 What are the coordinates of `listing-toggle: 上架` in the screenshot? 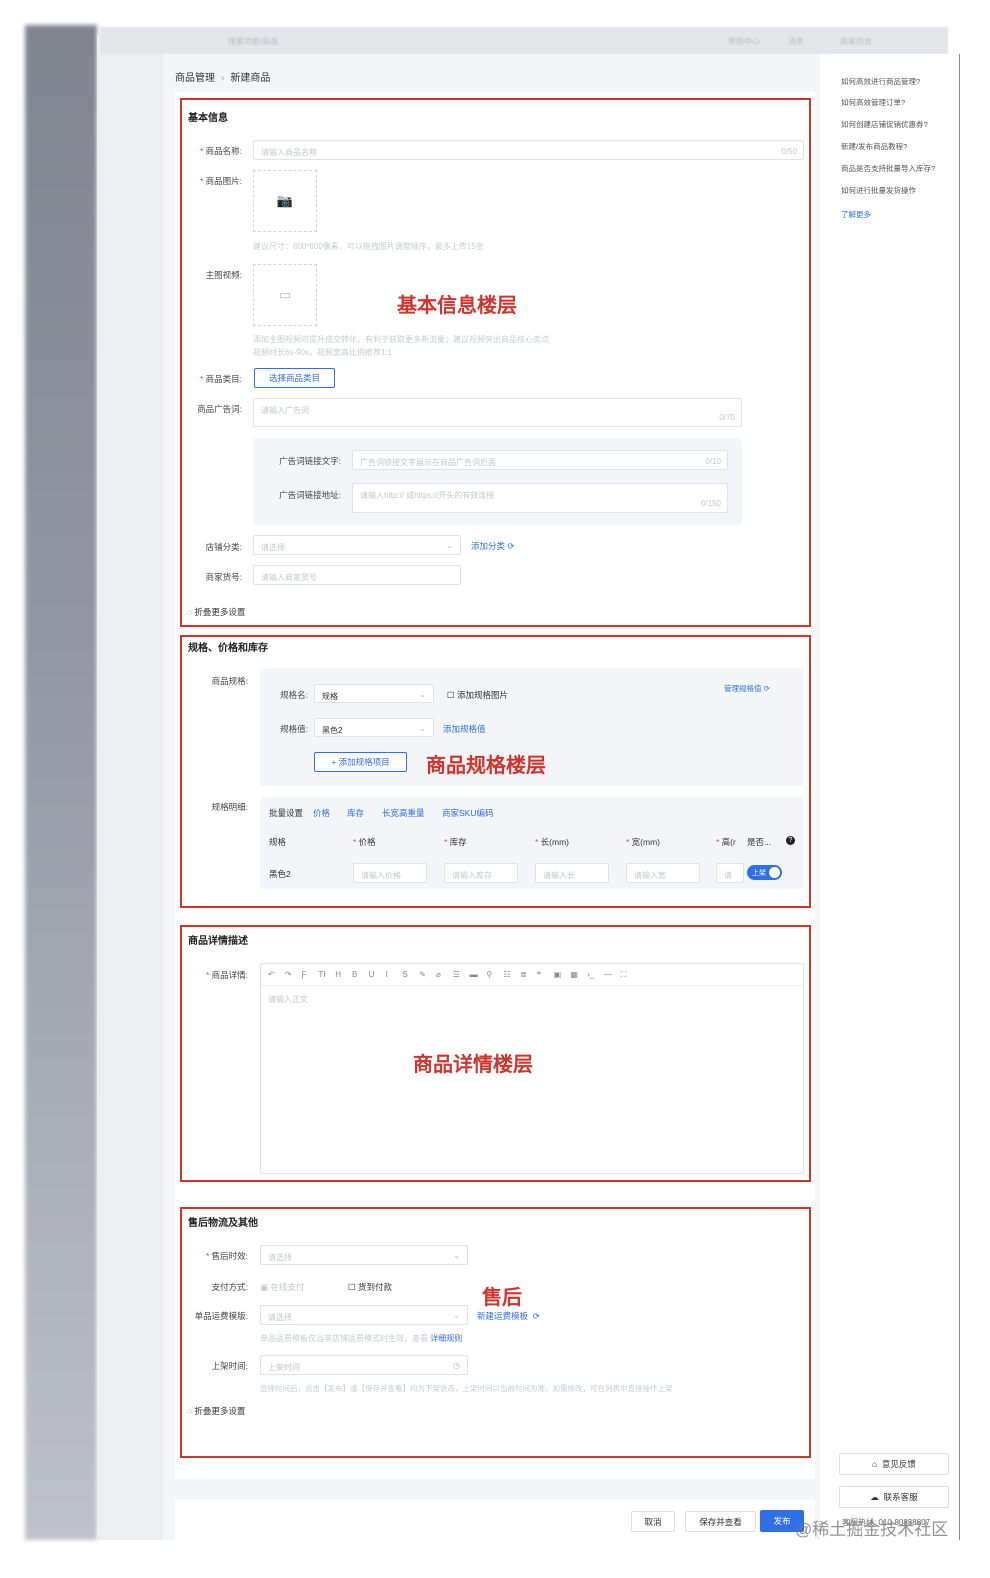 It's located at (764, 872).